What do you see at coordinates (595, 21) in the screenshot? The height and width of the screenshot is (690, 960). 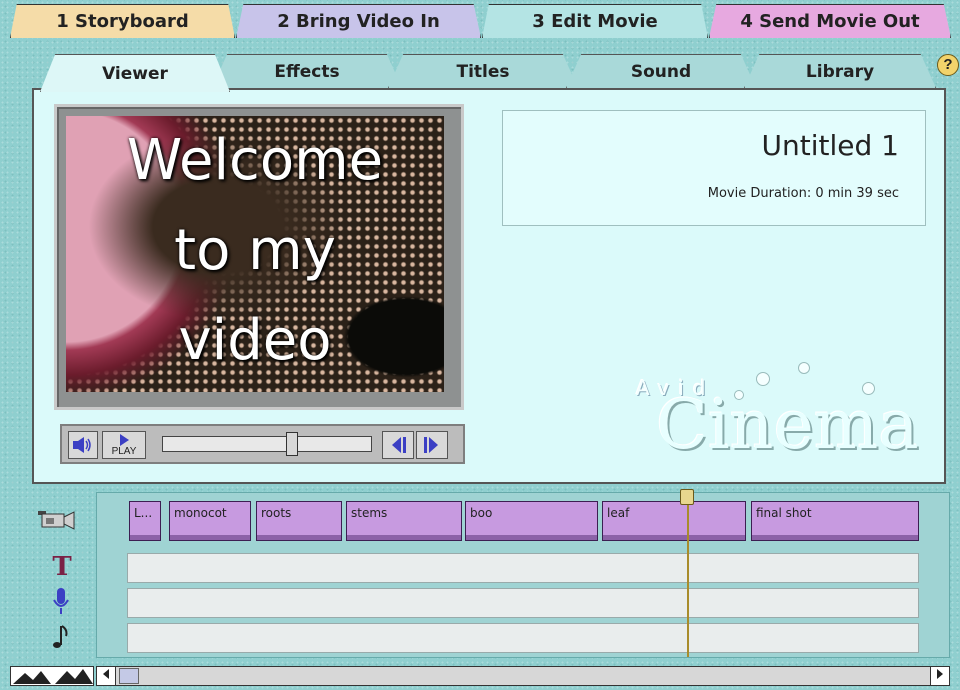 I see `step-tab-edit-movie: 3 Edit Movie` at bounding box center [595, 21].